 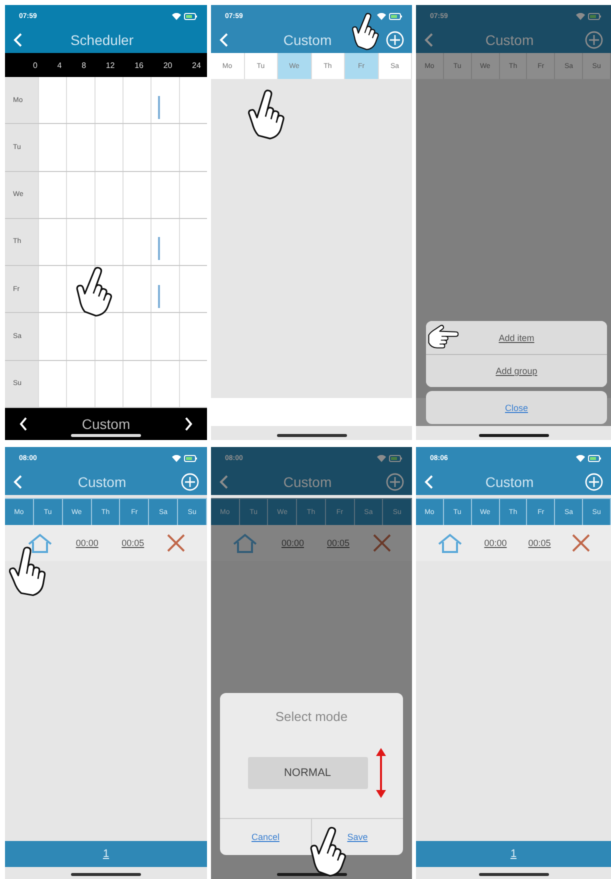 I want to click on hour-label: 4, so click(x=59, y=65).